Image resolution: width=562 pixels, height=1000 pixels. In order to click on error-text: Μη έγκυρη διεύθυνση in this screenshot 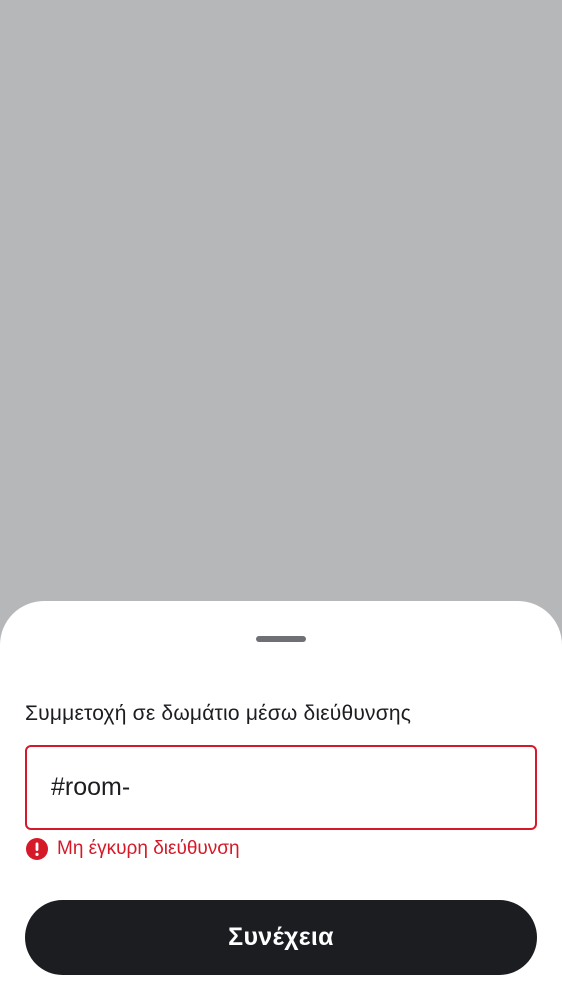, I will do `click(148, 848)`.